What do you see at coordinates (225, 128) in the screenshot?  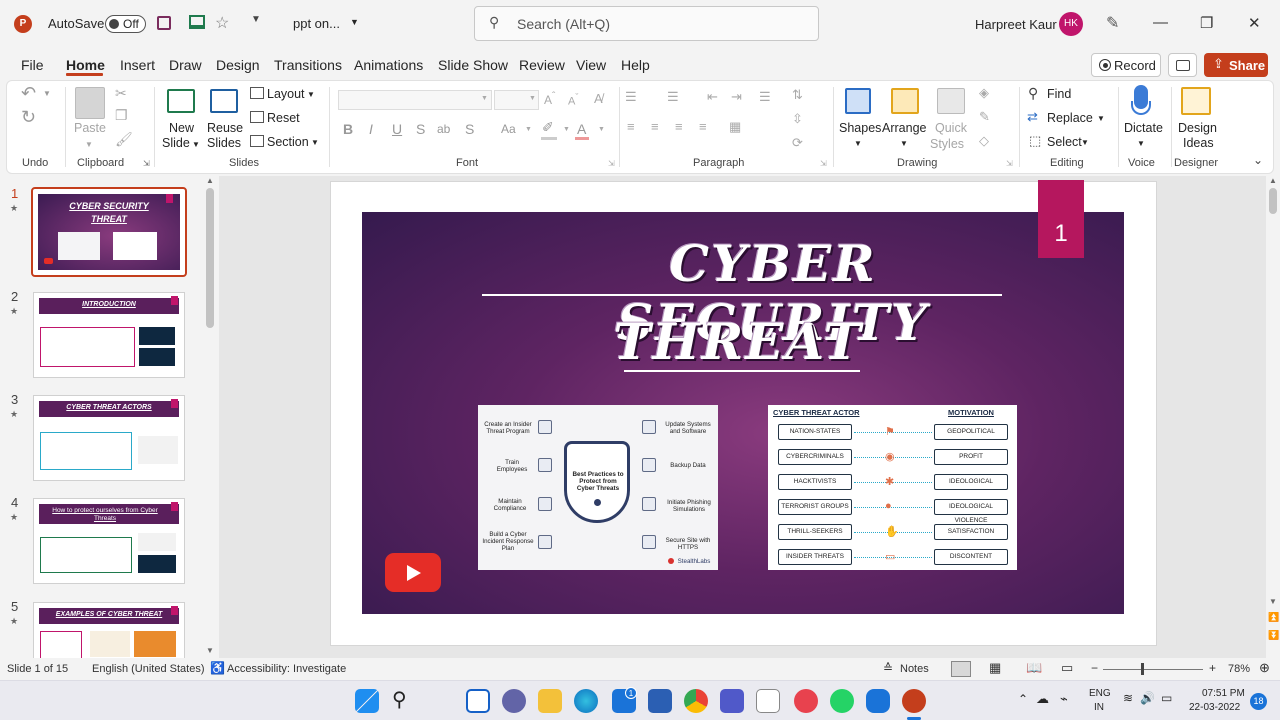 I see `reuse-slides-label-1: Reuse` at bounding box center [225, 128].